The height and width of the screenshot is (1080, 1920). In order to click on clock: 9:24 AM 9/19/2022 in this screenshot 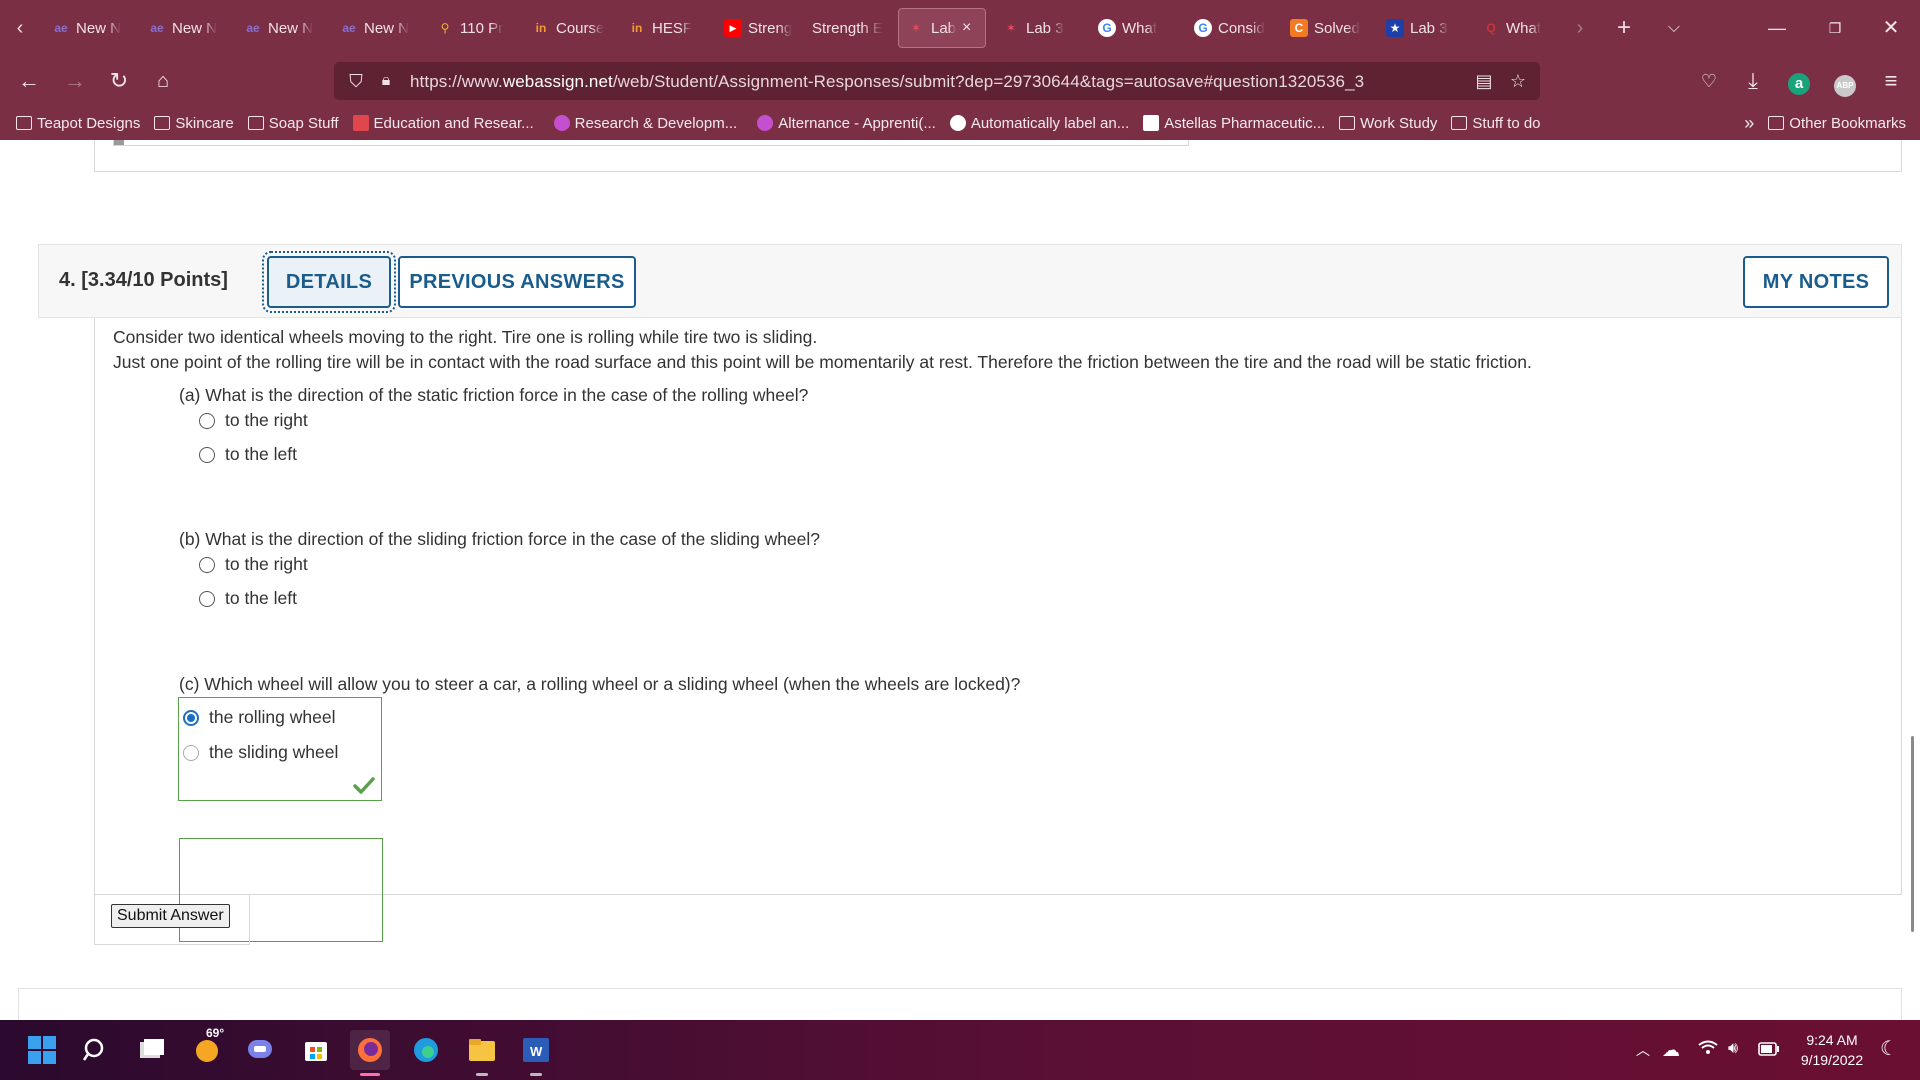, I will do `click(1832, 1050)`.